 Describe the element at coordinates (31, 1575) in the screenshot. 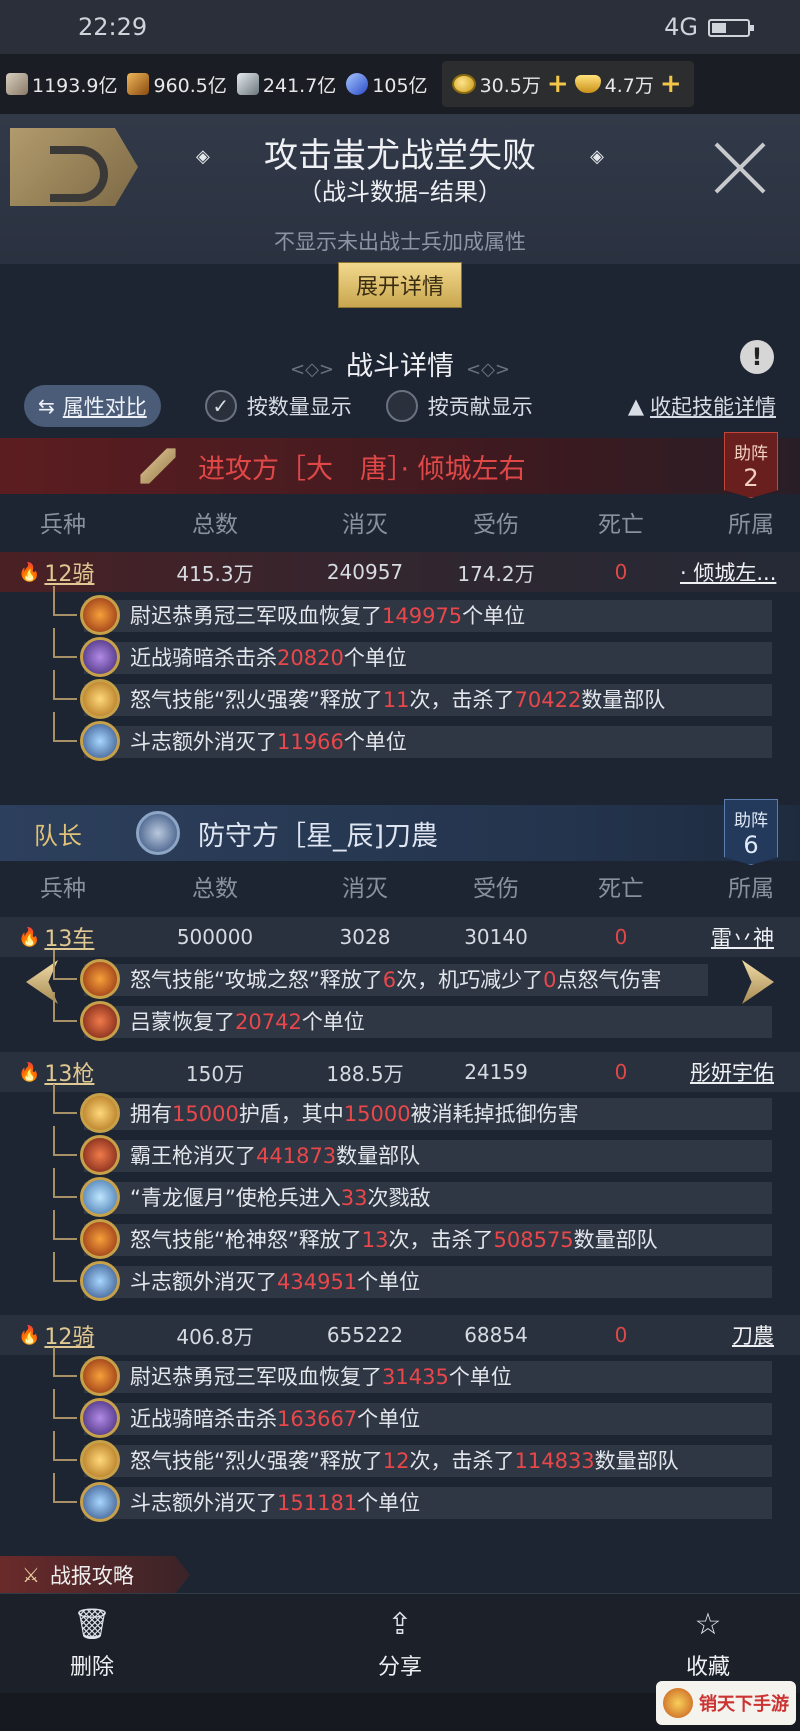

I see `crossed-swords-icon: ⚔` at that location.